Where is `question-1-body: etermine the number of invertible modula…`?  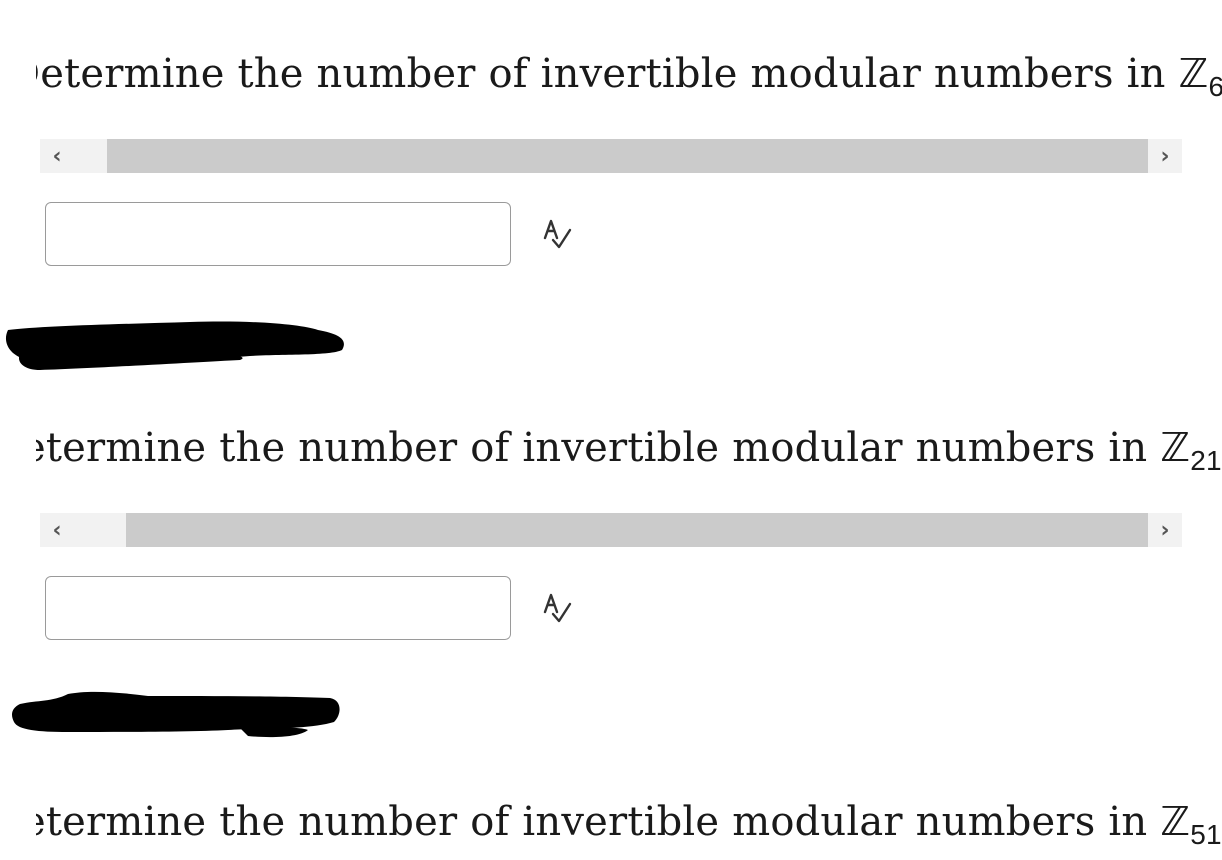 question-1-body: etermine the number of invertible modula… is located at coordinates (609, 74).